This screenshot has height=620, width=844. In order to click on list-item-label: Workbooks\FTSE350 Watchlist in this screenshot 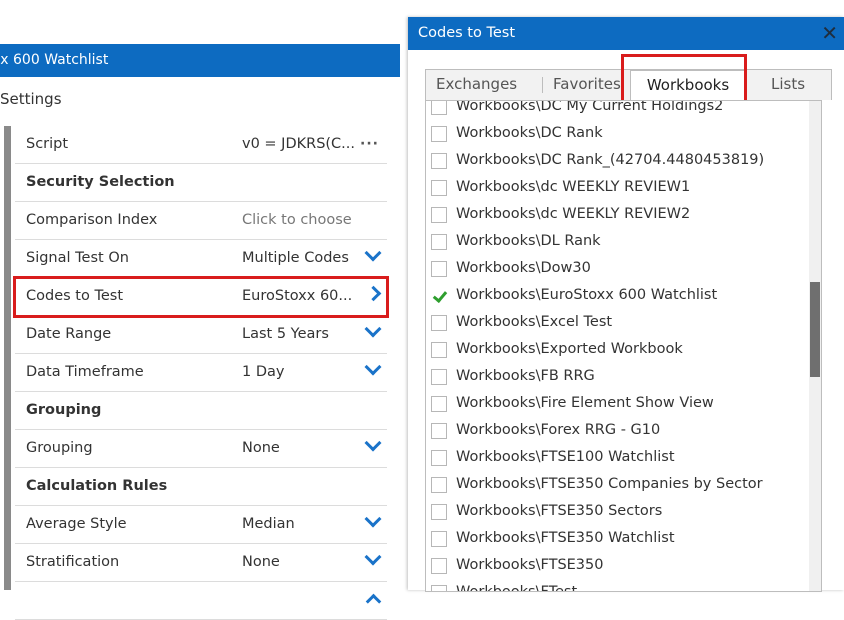, I will do `click(565, 538)`.